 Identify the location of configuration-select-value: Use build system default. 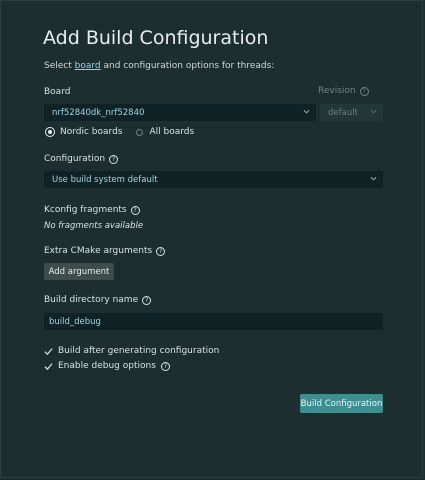
(105, 179).